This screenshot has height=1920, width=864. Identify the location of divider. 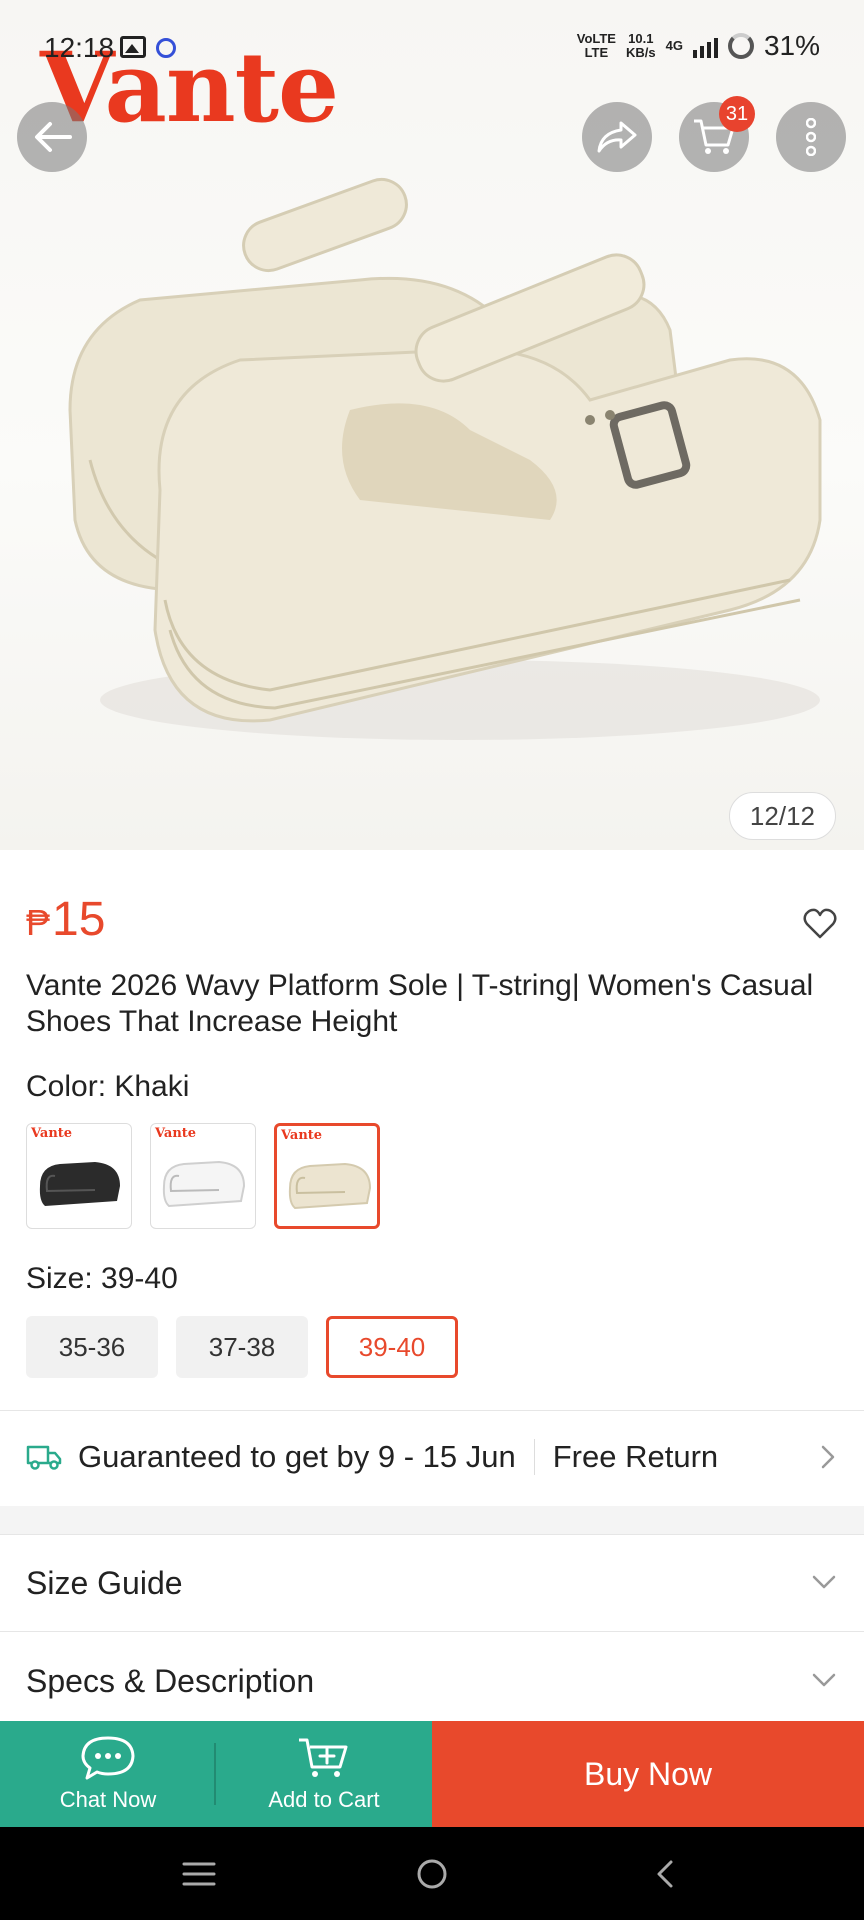
(432, 1410).